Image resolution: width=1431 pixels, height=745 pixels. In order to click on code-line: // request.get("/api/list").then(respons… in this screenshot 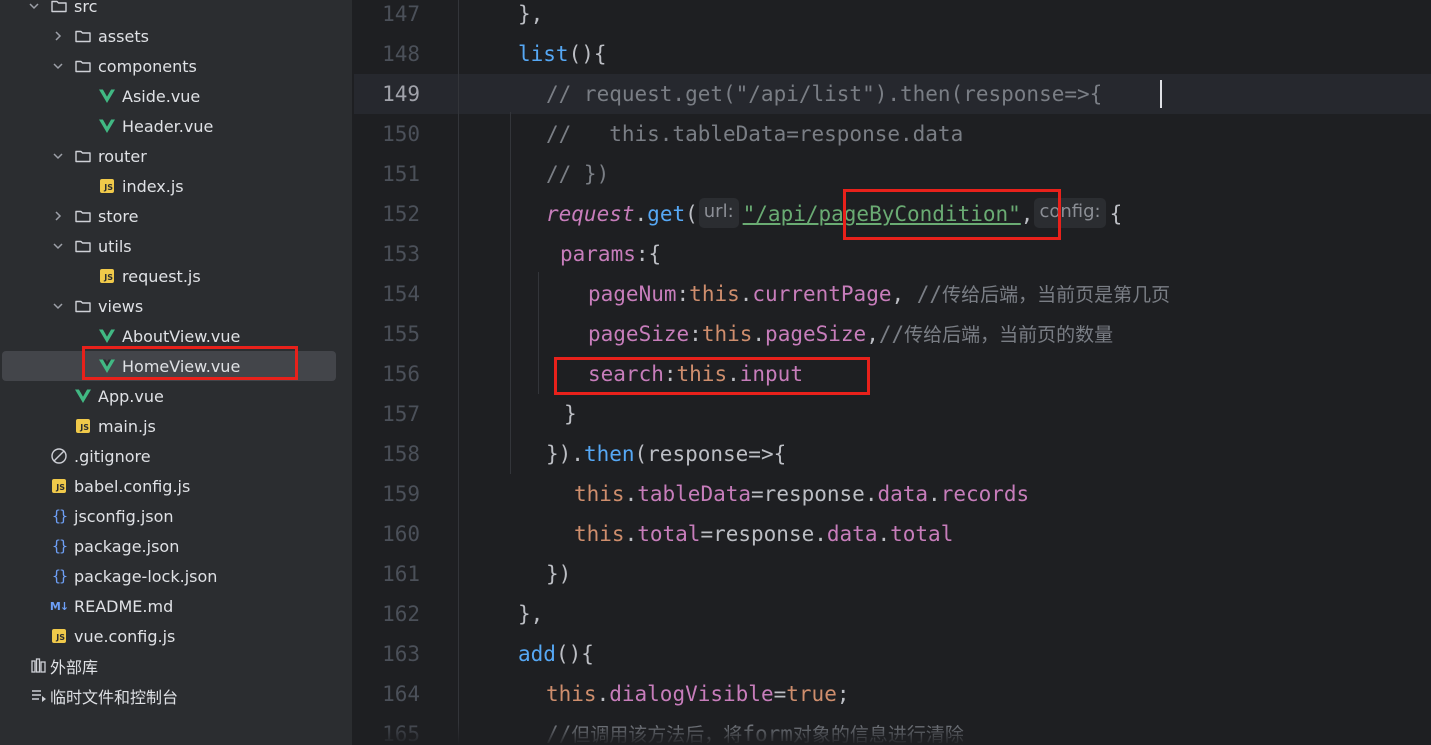, I will do `click(824, 94)`.